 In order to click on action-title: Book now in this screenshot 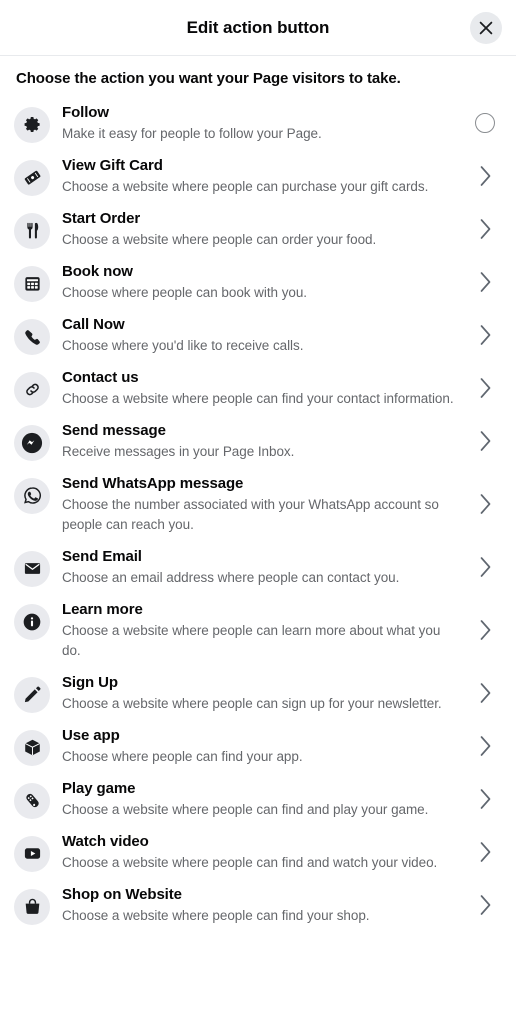, I will do `click(97, 271)`.